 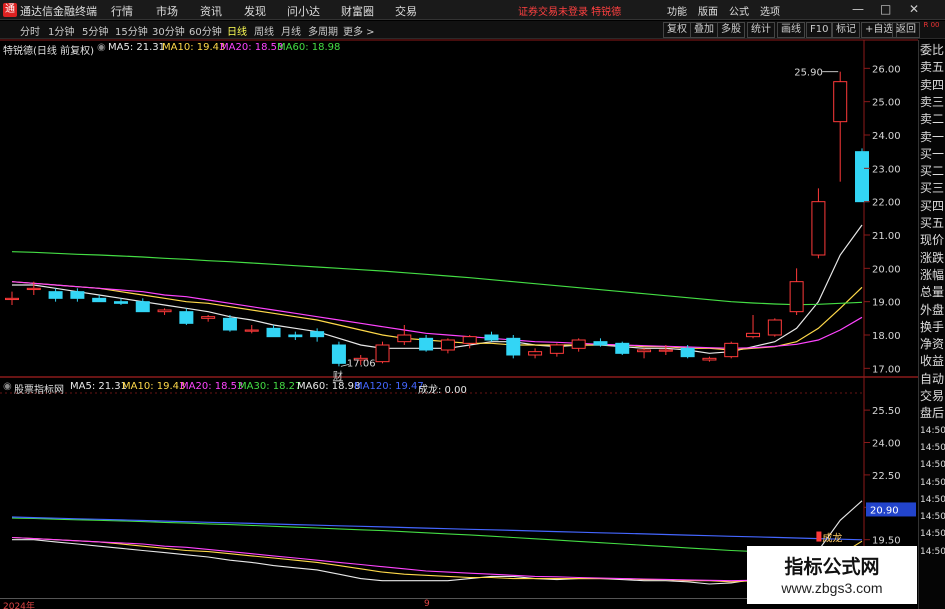 I want to click on quote-item: 总量, so click(x=932, y=292).